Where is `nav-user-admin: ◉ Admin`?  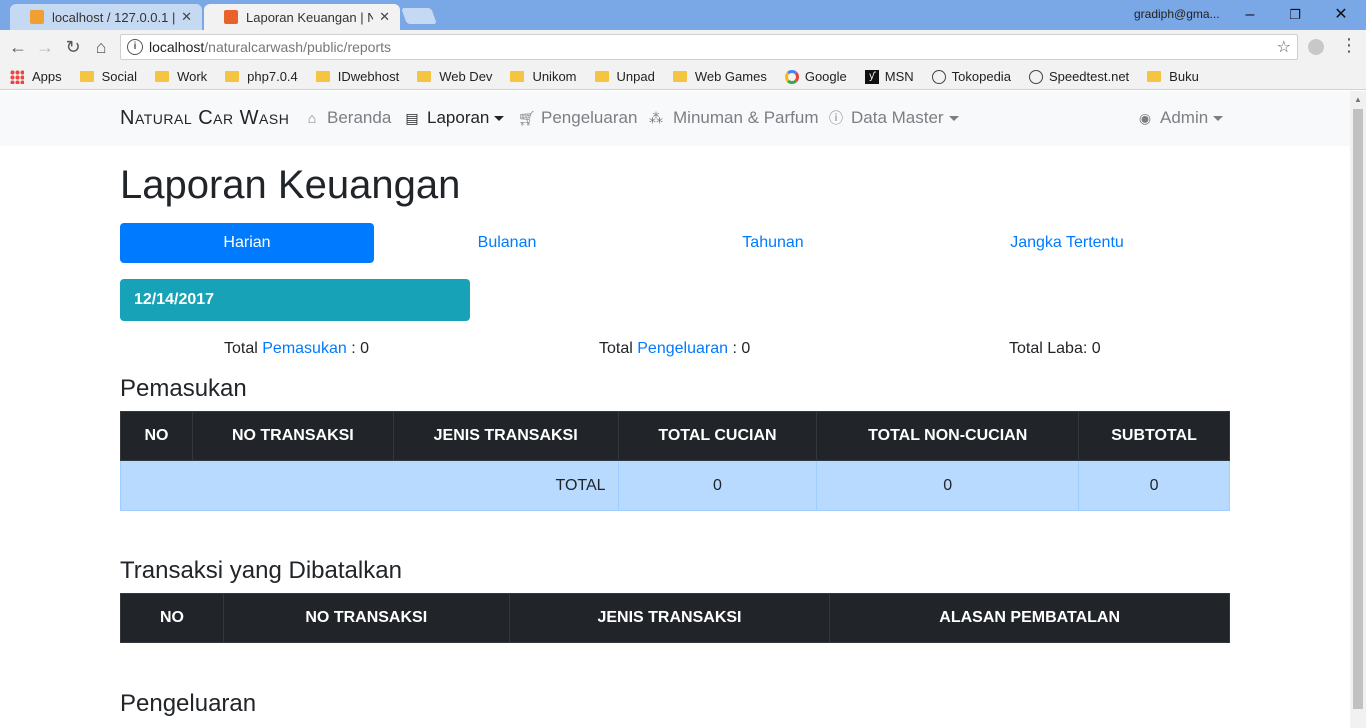 nav-user-admin: ◉ Admin is located at coordinates (1180, 118).